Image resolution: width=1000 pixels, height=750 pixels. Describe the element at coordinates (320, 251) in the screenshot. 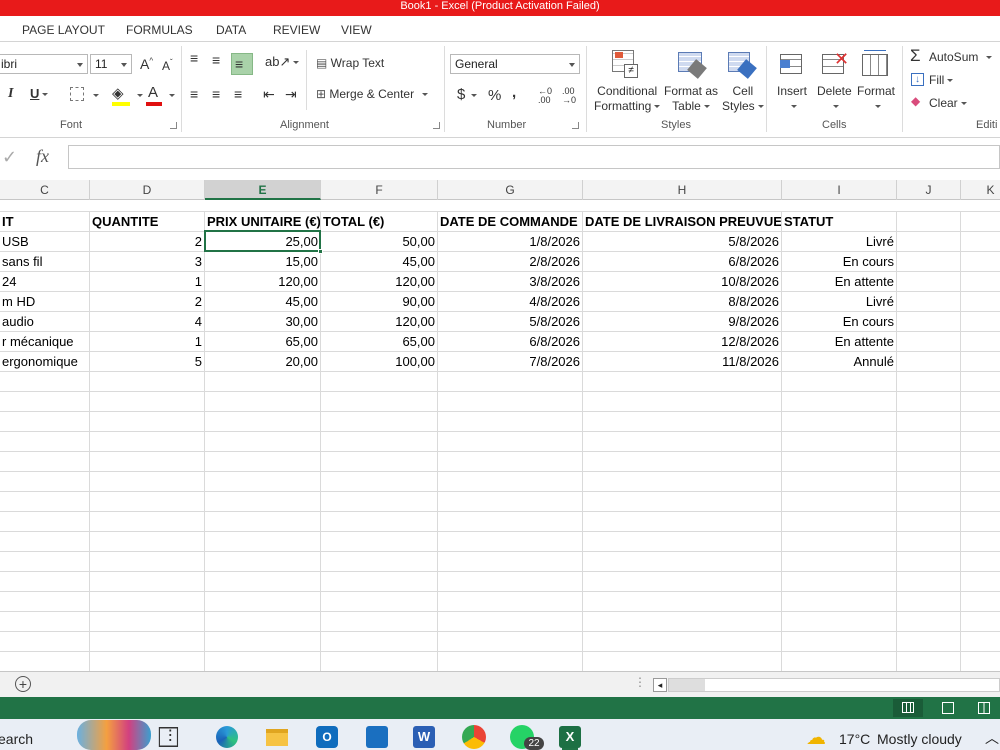

I see `fill-handle` at that location.